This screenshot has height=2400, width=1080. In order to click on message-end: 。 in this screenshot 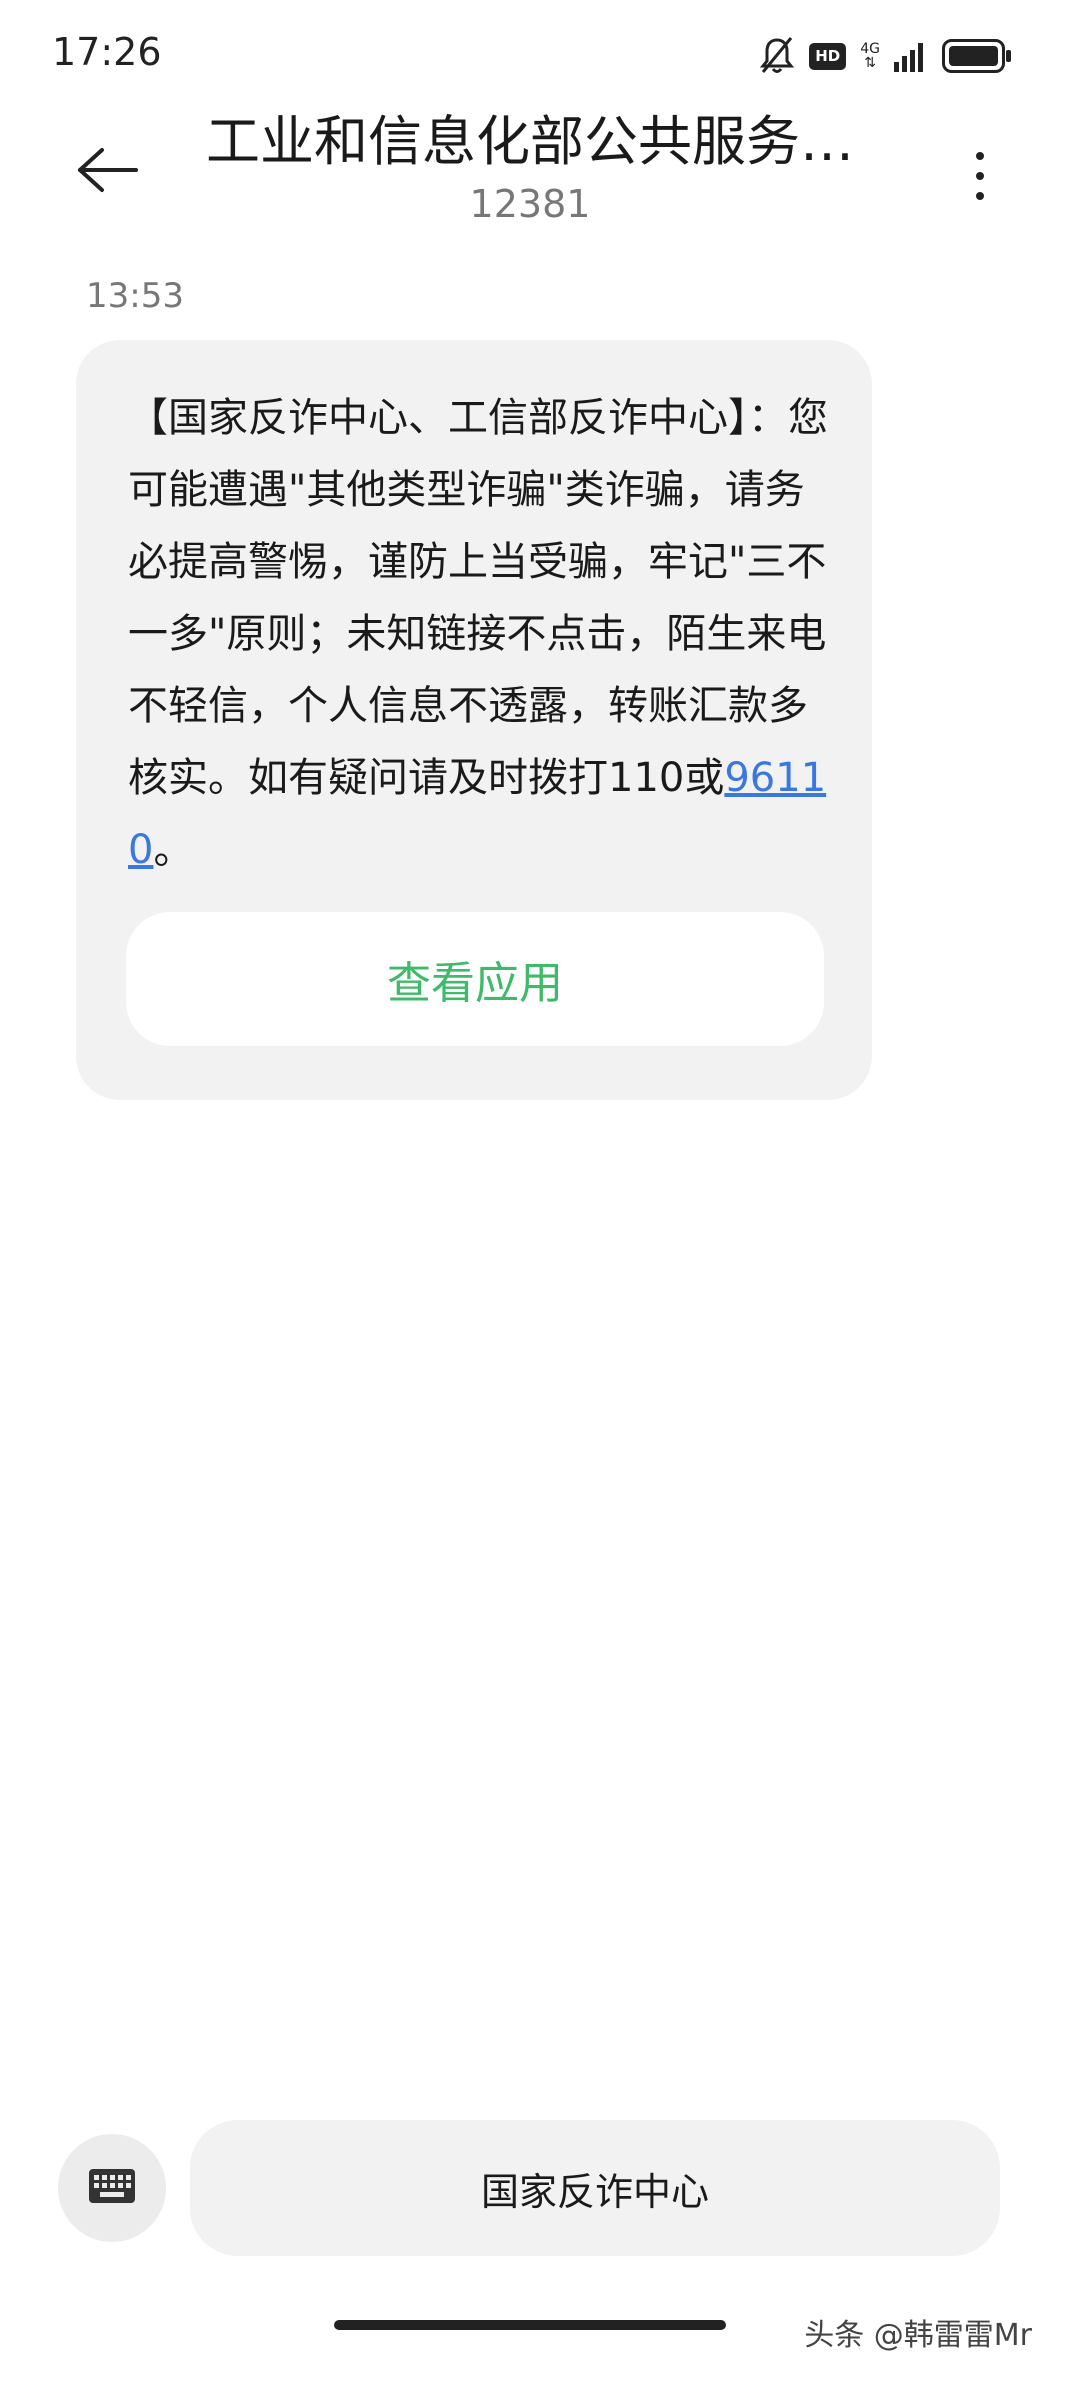, I will do `click(173, 850)`.